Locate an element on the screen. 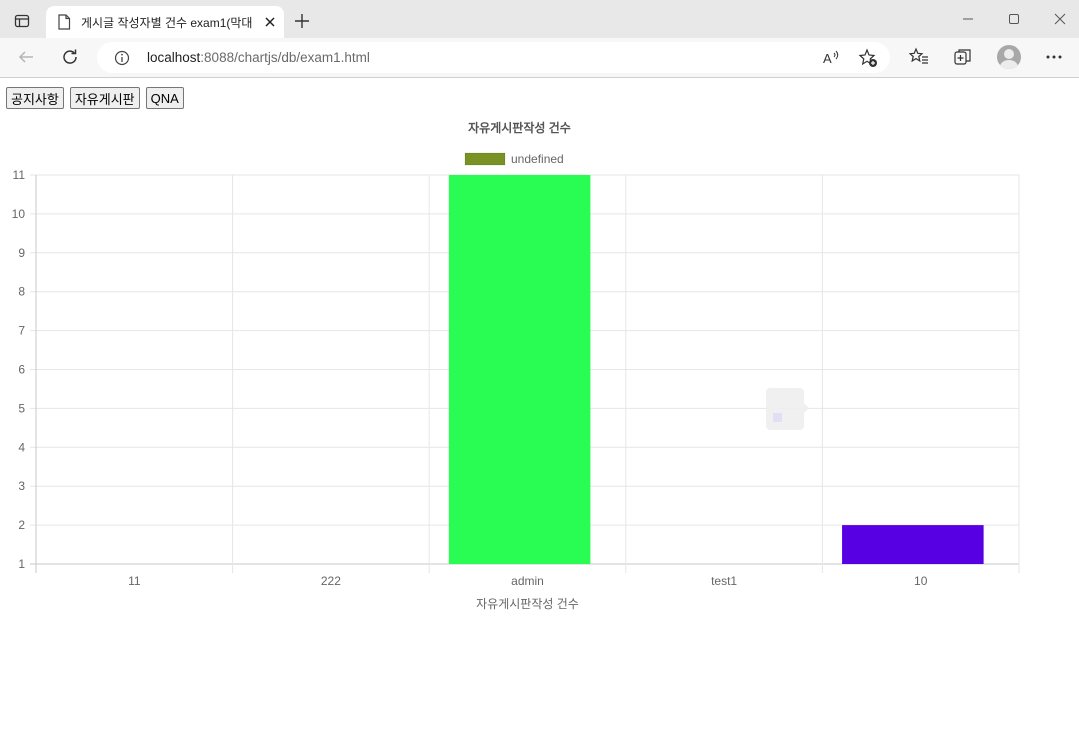 The image size is (1079, 749). y-tick-label: 2 is located at coordinates (21, 525).